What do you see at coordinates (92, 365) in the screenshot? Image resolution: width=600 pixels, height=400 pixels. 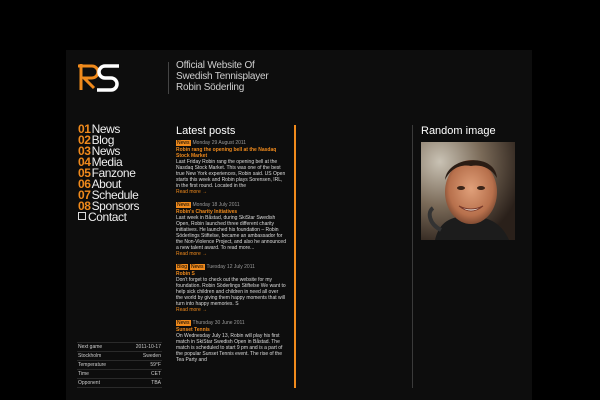 I see `info-label: Temperature` at bounding box center [92, 365].